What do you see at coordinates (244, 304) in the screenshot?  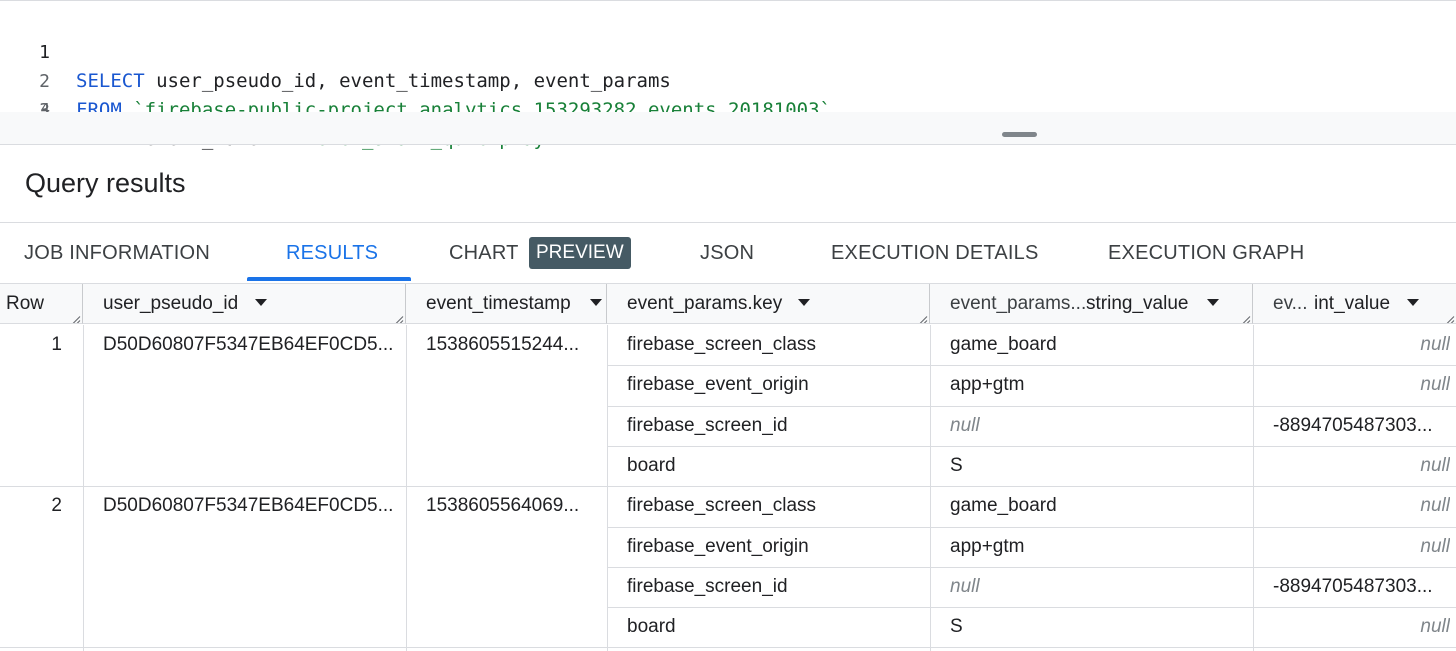 I see `column-header-user-pseudo-id: user_pseudo_id` at bounding box center [244, 304].